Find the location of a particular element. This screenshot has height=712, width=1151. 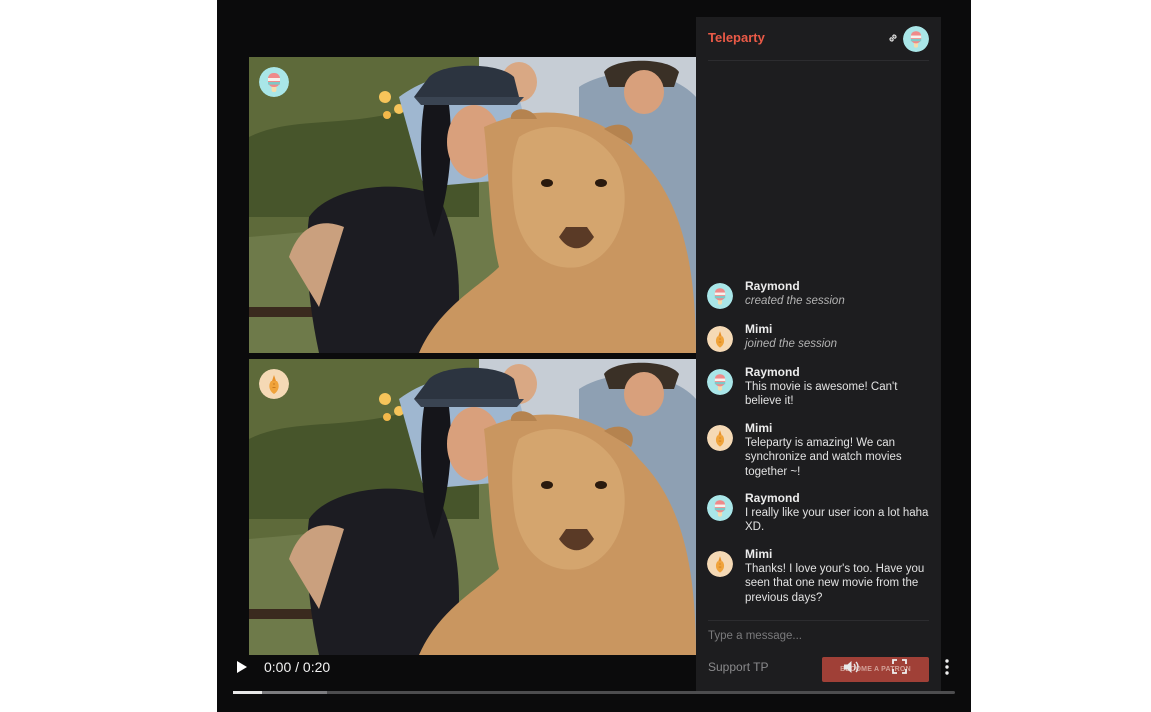

message-text: created the session is located at coordinates (795, 301).